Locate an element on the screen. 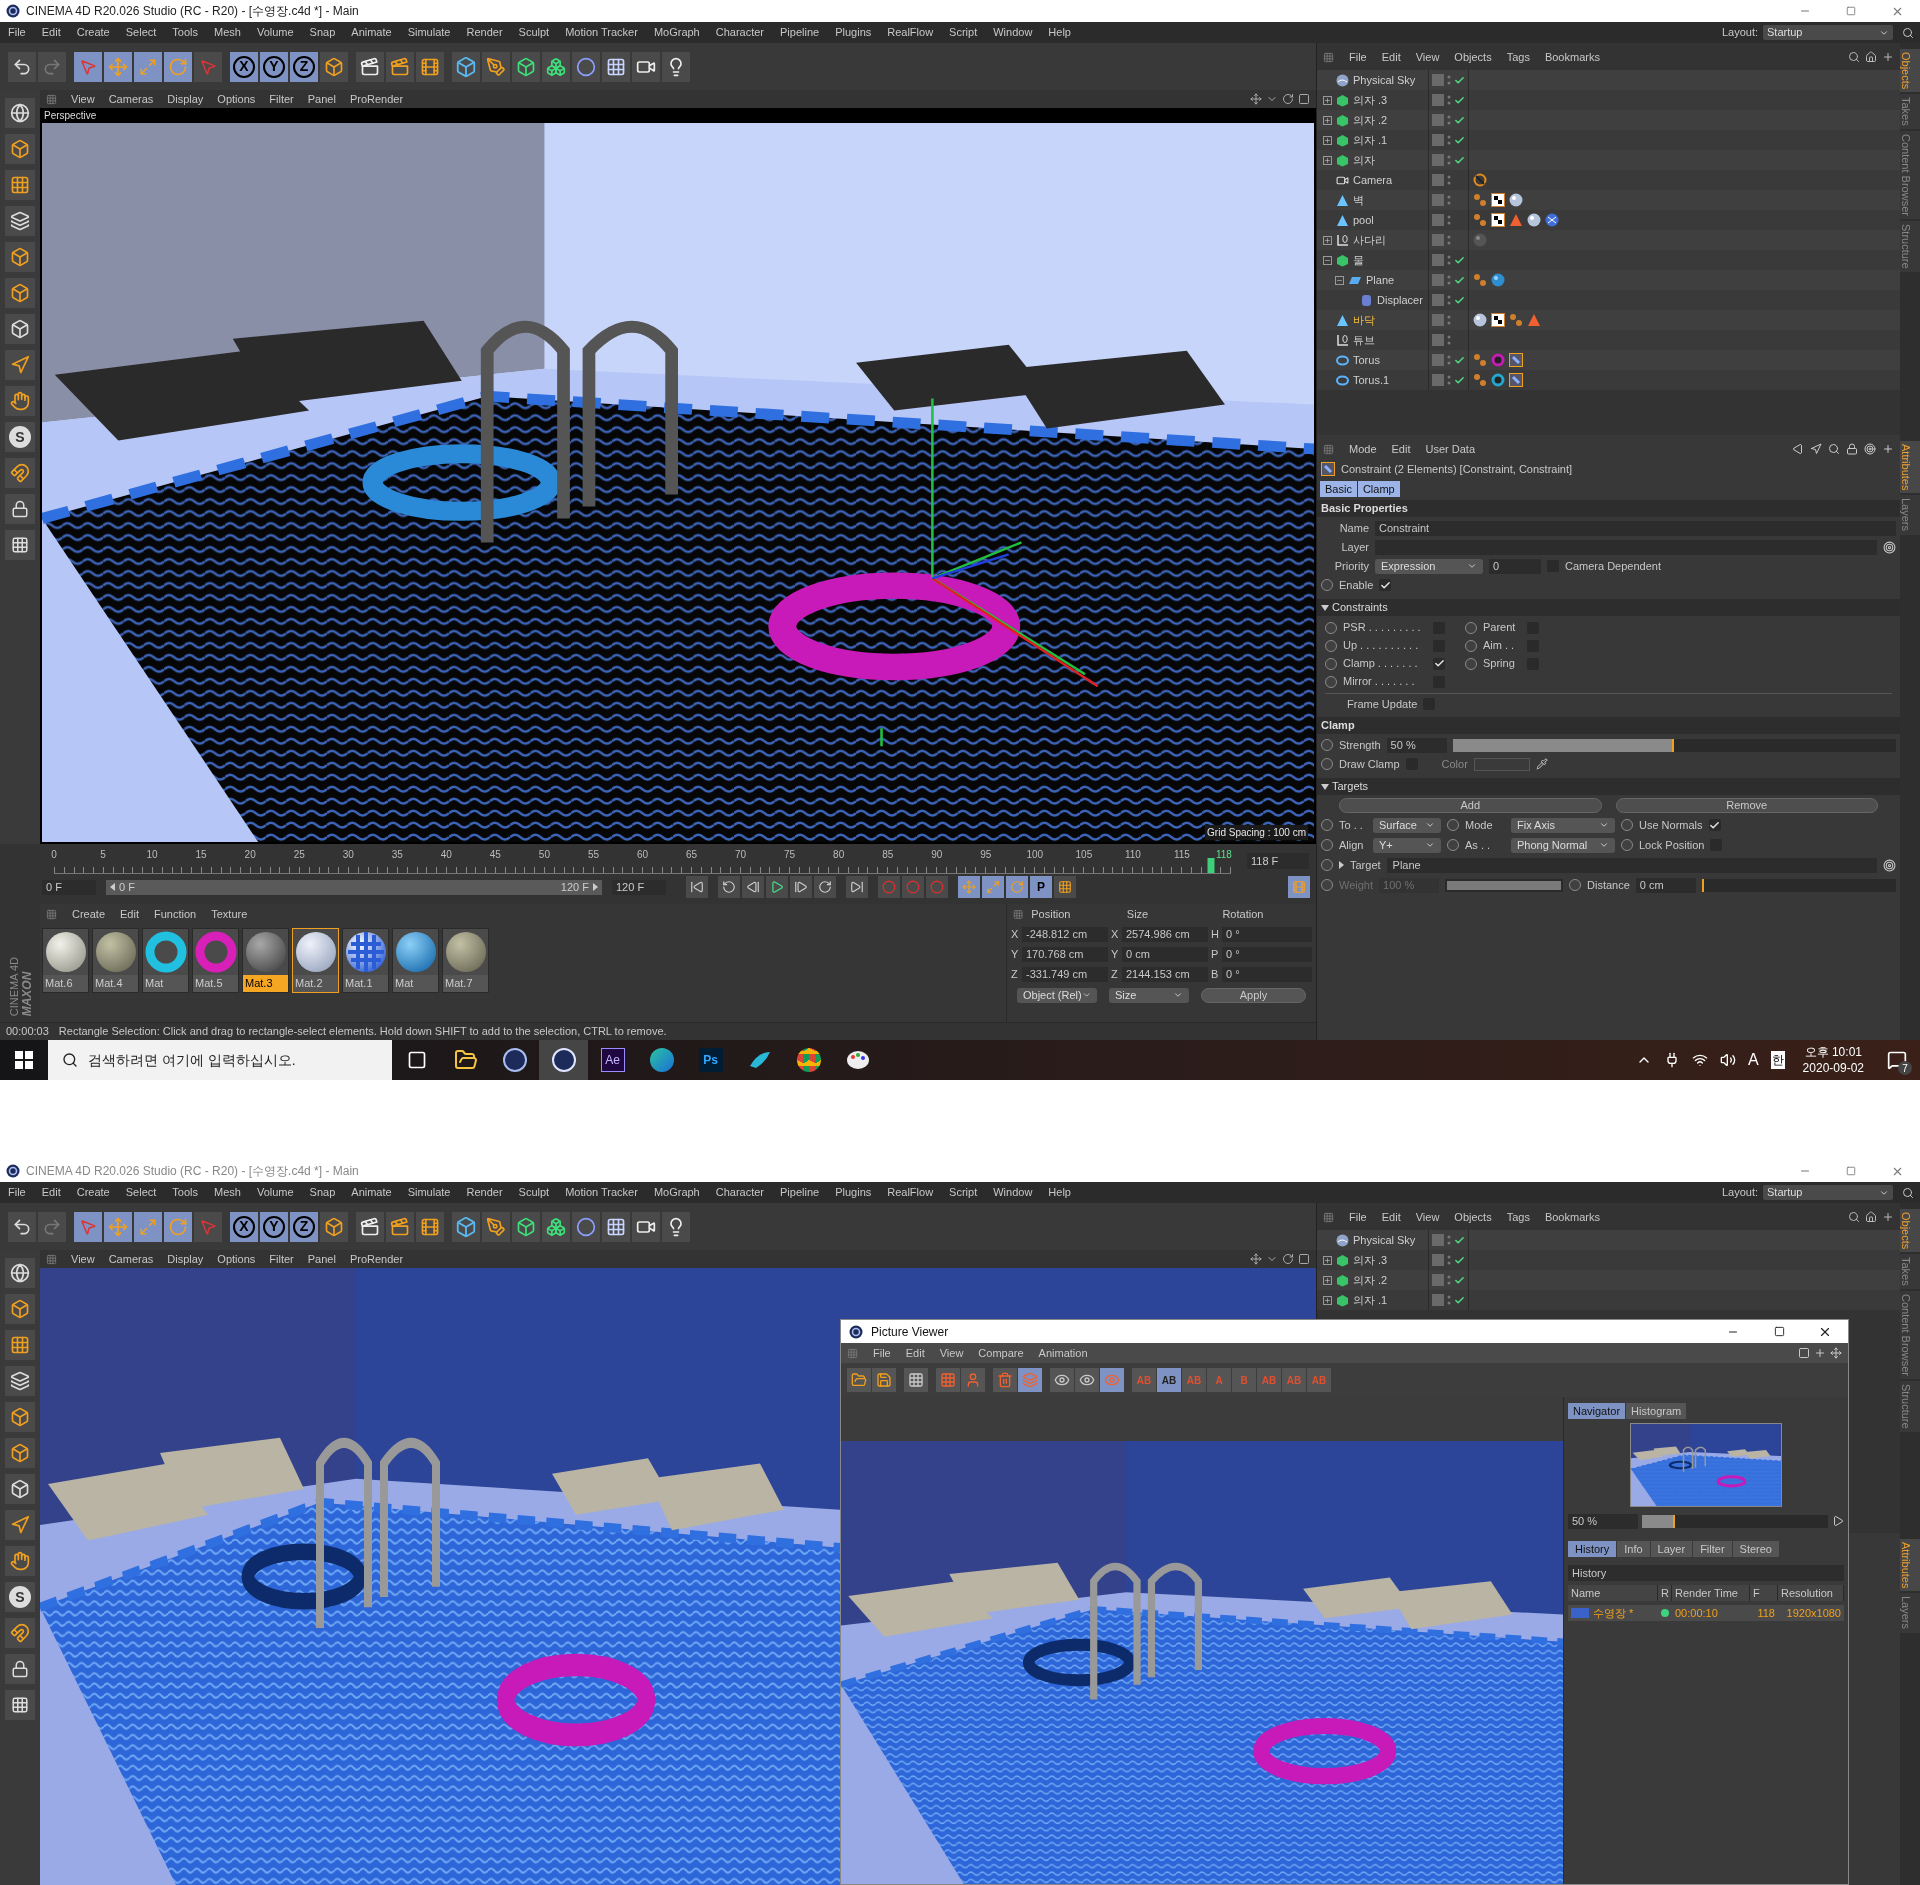 This screenshot has height=1885, width=1920. panel-tab: Stereo is located at coordinates (1755, 1549).